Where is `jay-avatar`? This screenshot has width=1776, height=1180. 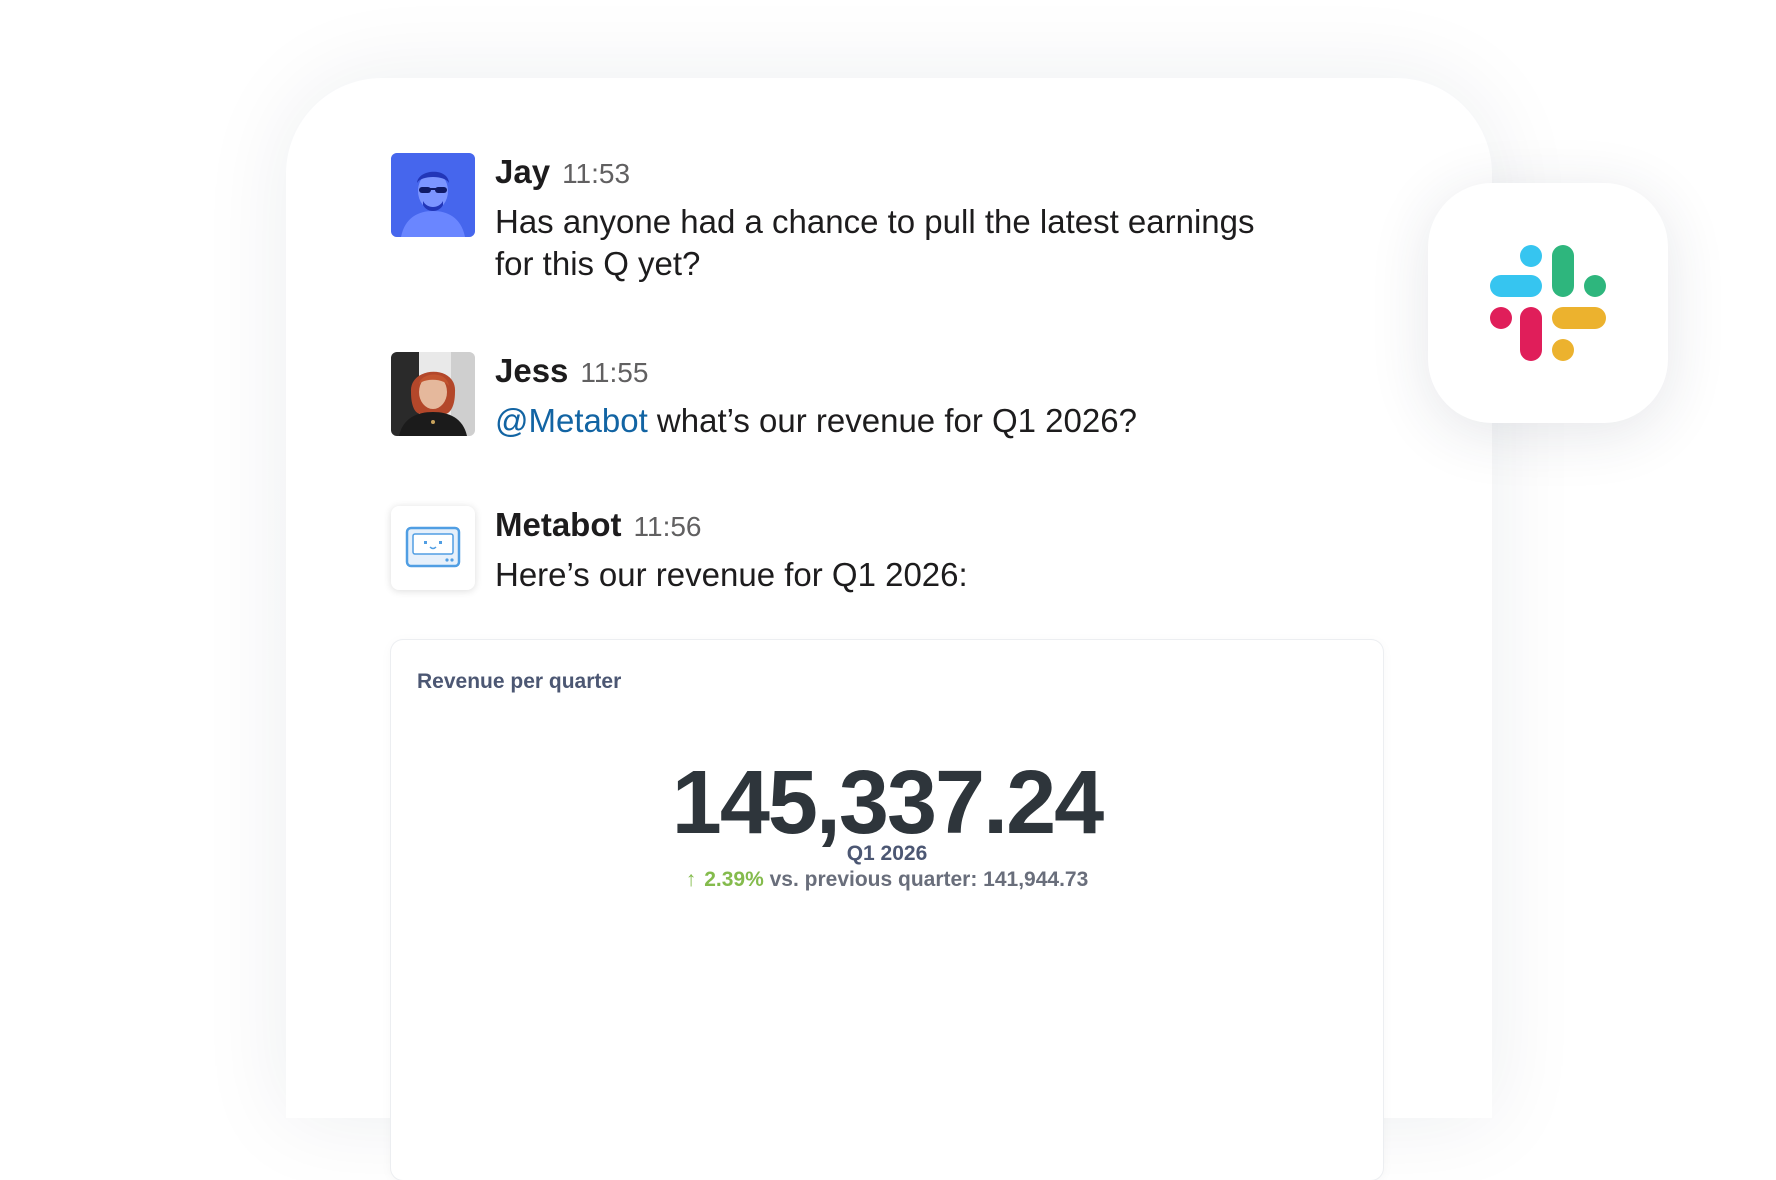
jay-avatar is located at coordinates (433, 195).